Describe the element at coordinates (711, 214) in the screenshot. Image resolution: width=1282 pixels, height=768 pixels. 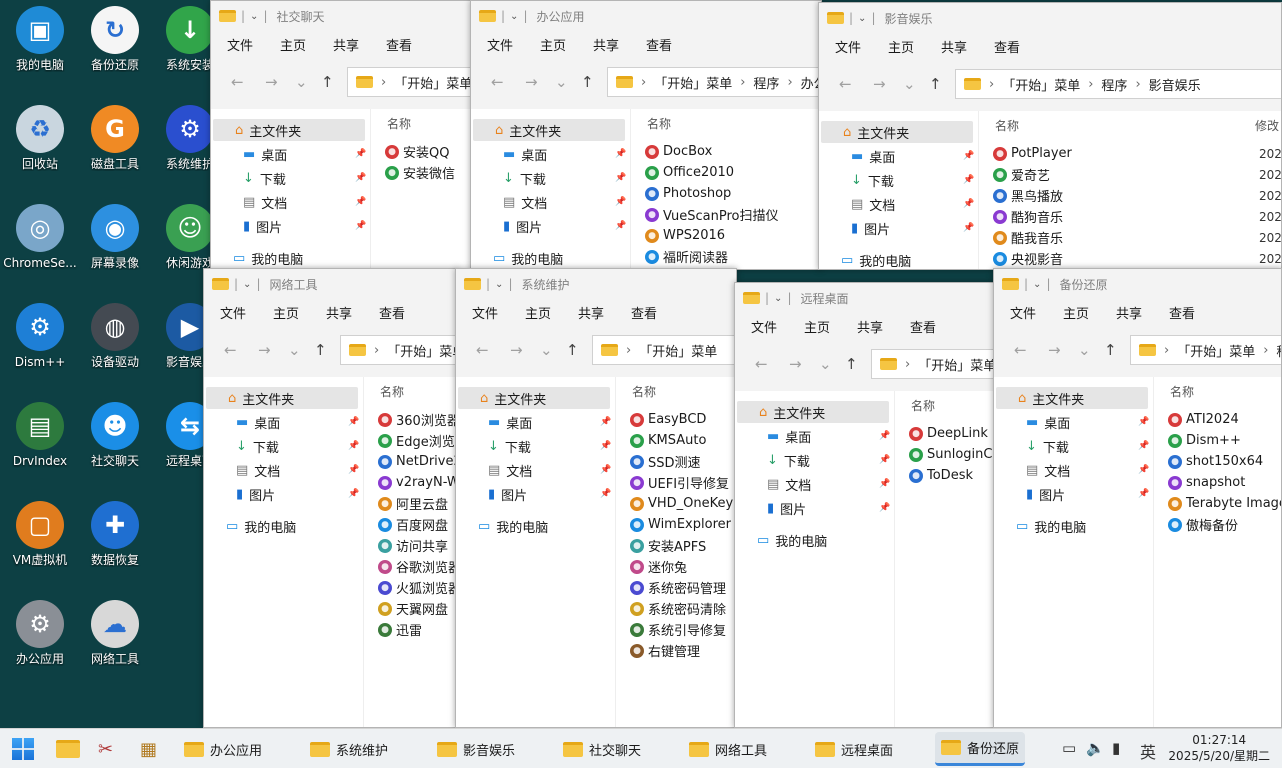
I see `file-item: ● VueScanPro扫描仪` at that location.